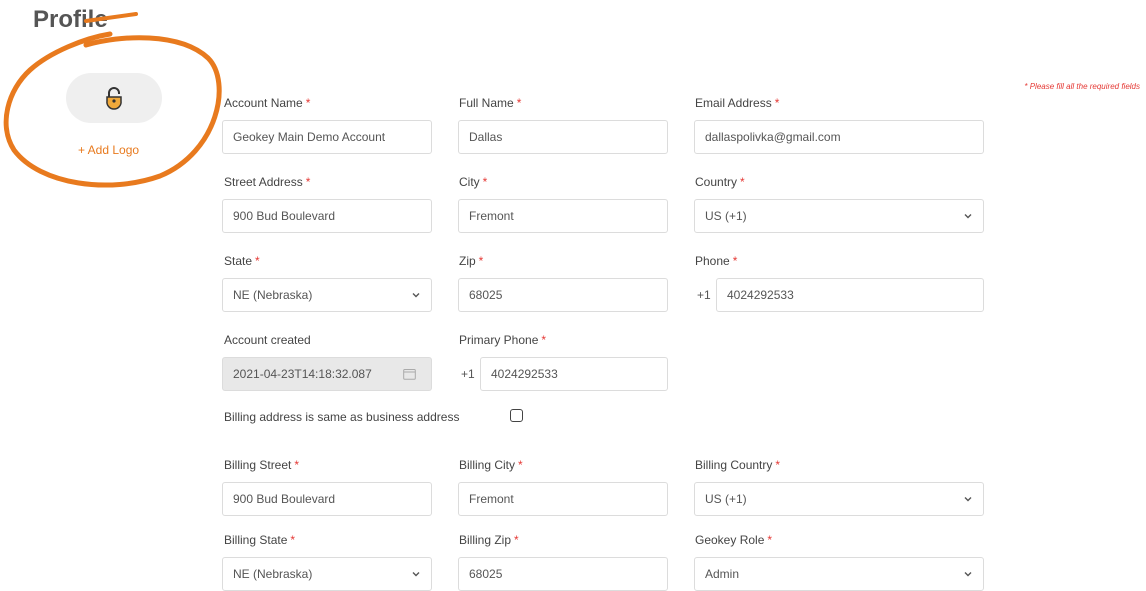 Image resolution: width=1146 pixels, height=591 pixels. I want to click on city-label: City *, so click(473, 182).